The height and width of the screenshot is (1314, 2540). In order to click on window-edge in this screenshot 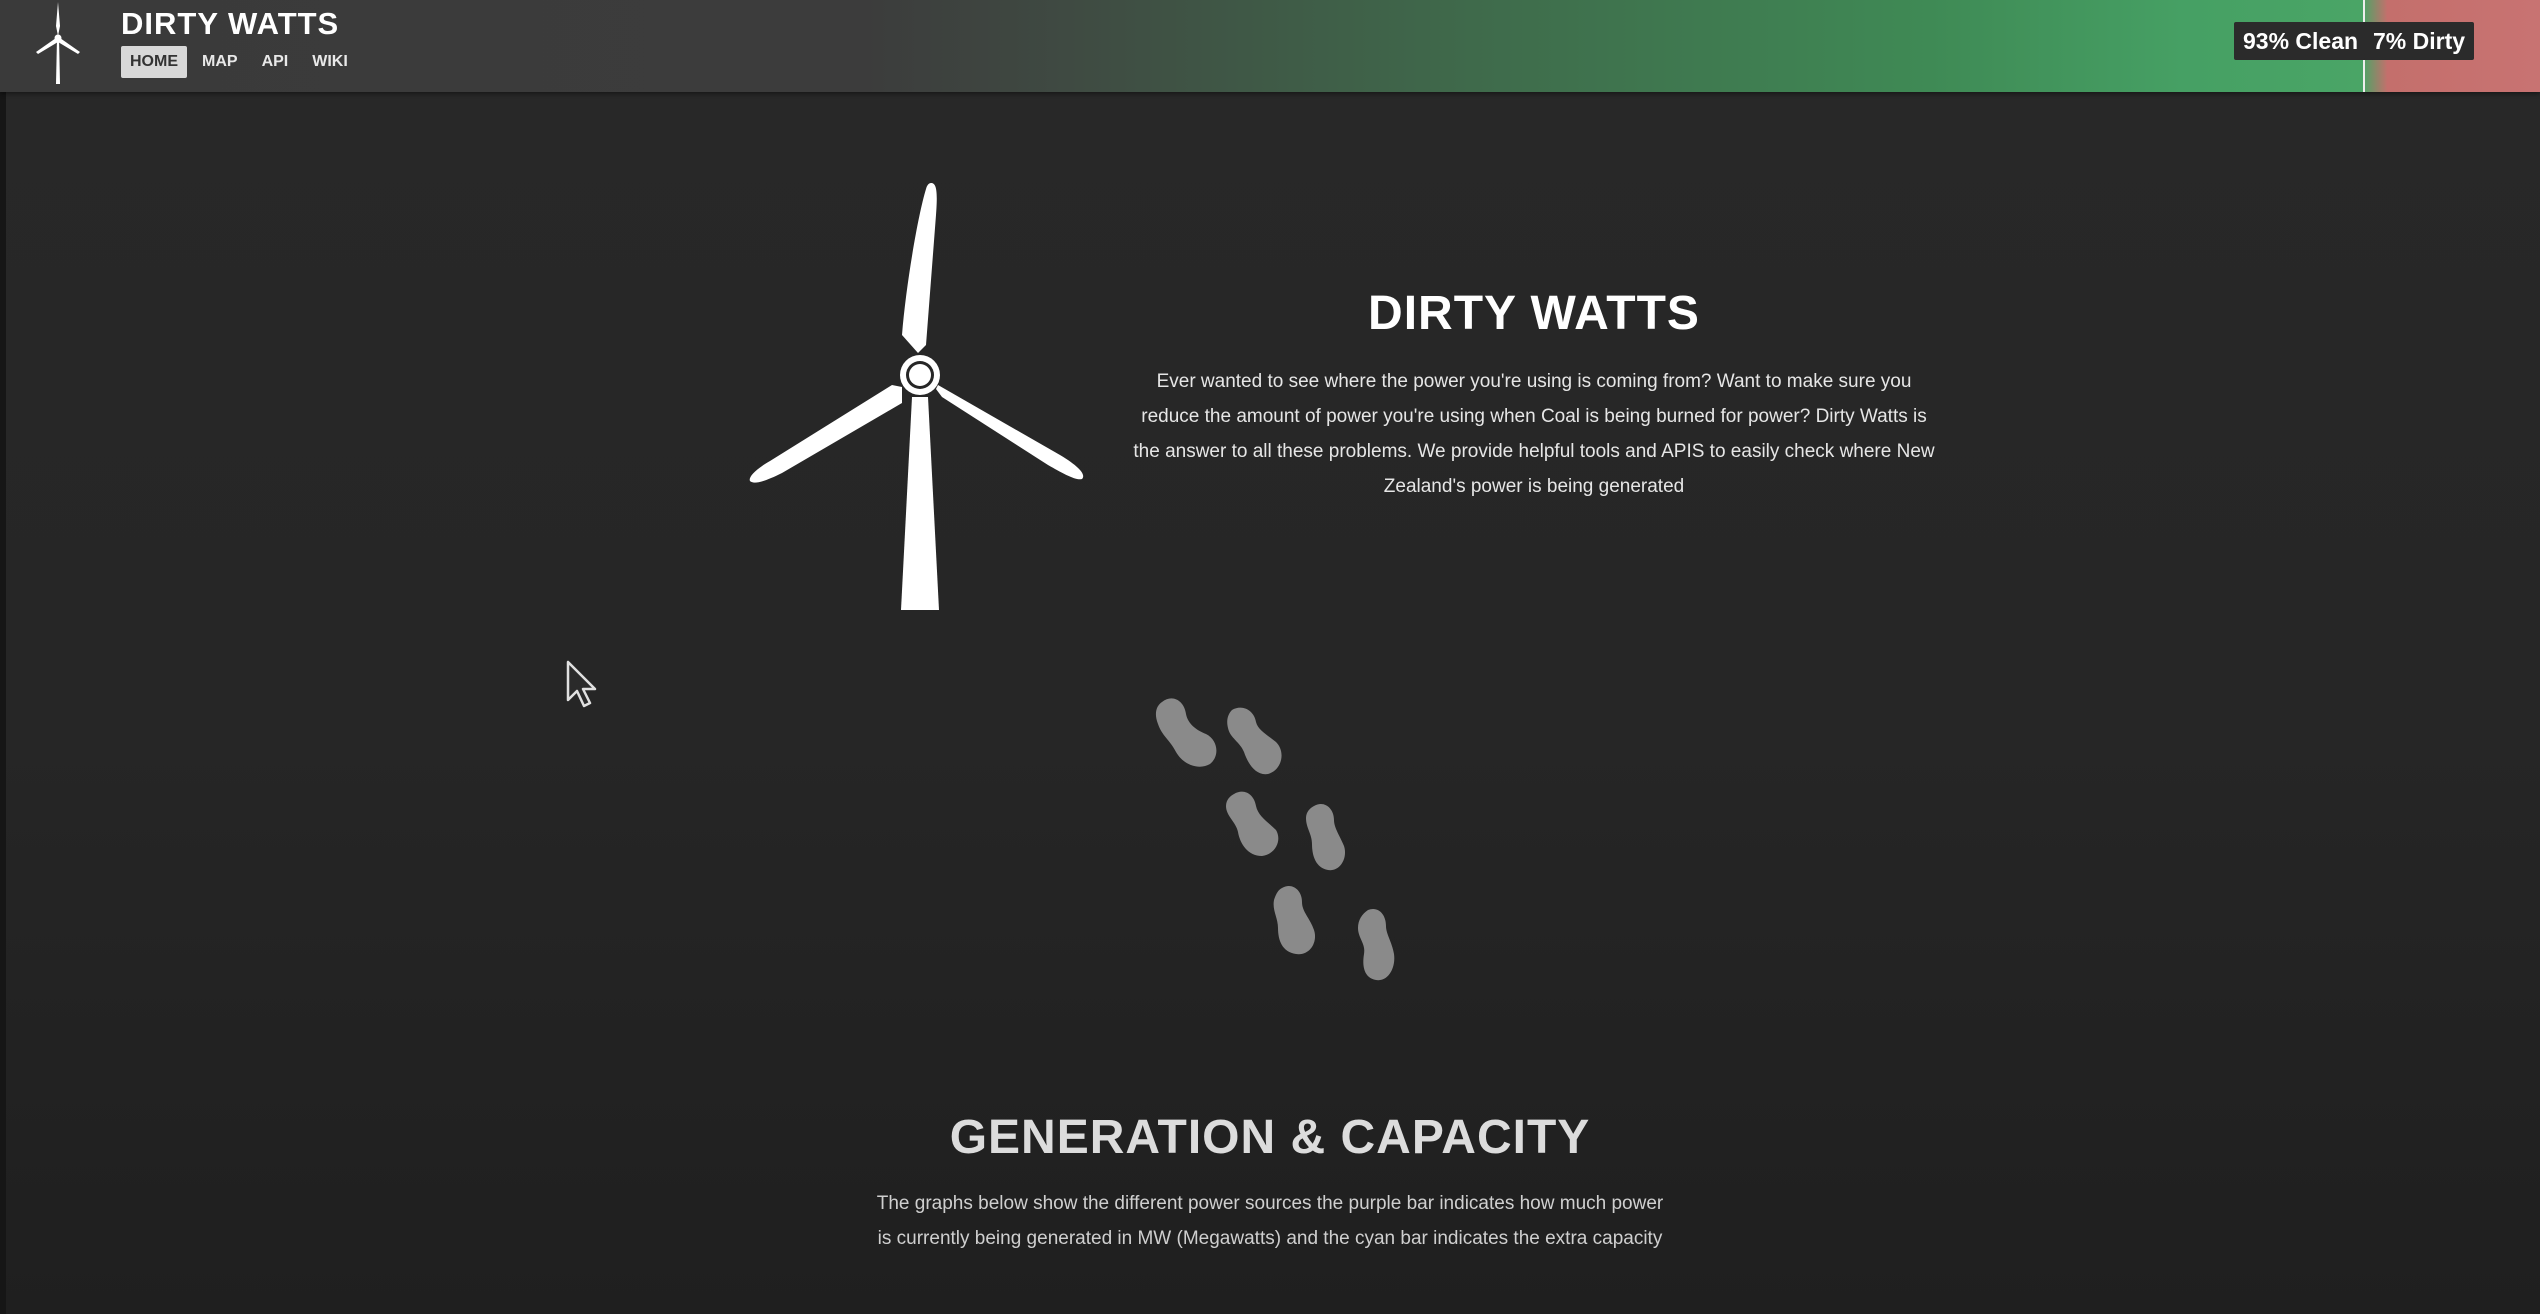, I will do `click(3, 657)`.